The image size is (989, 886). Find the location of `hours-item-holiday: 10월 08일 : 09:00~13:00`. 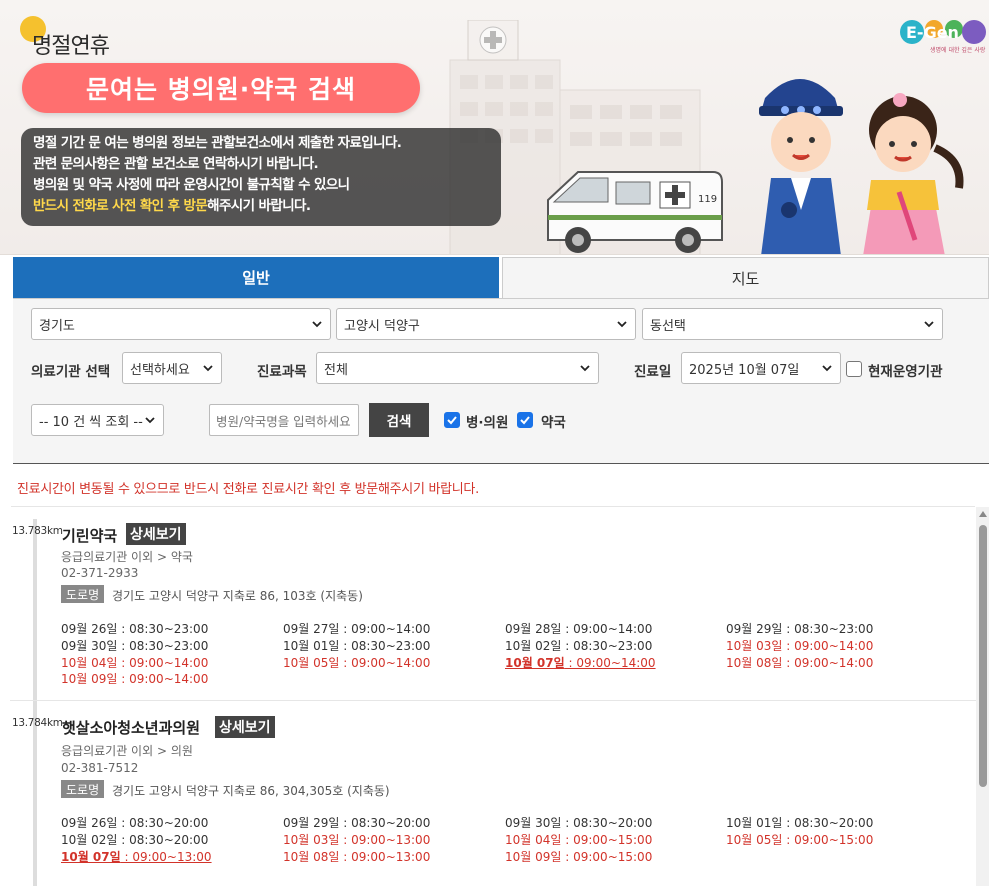

hours-item-holiday: 10월 08일 : 09:00~13:00 is located at coordinates (357, 857).